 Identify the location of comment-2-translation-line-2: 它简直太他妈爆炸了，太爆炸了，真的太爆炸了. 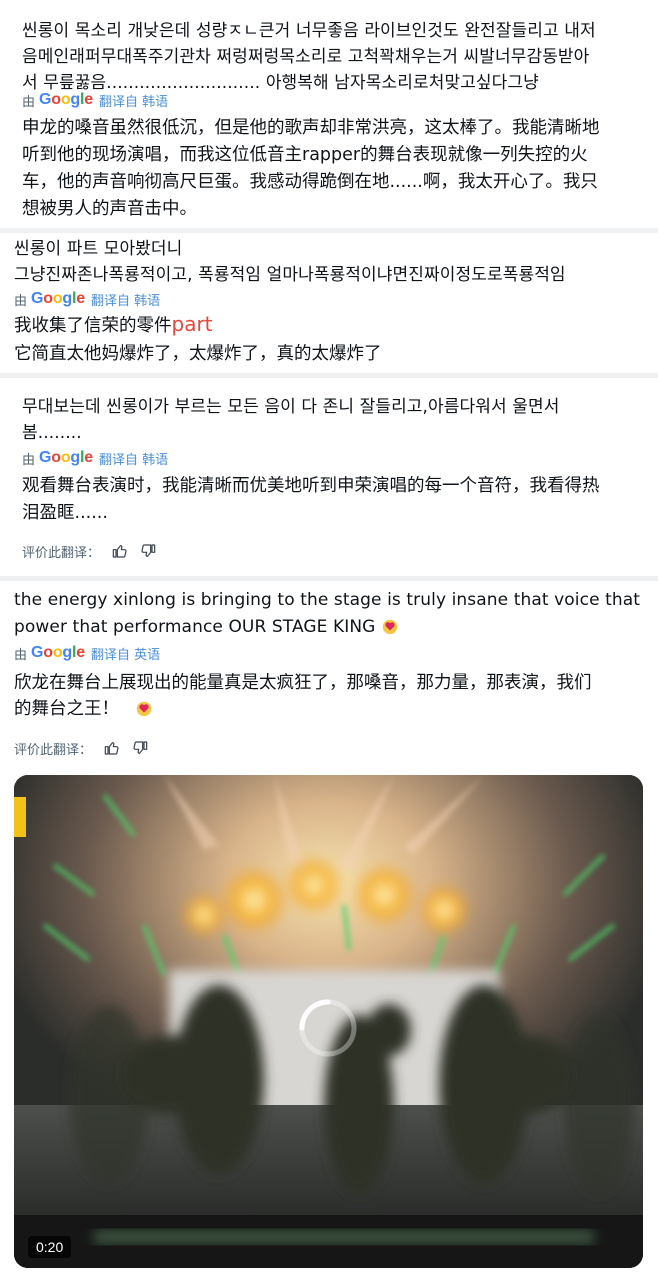
(198, 354).